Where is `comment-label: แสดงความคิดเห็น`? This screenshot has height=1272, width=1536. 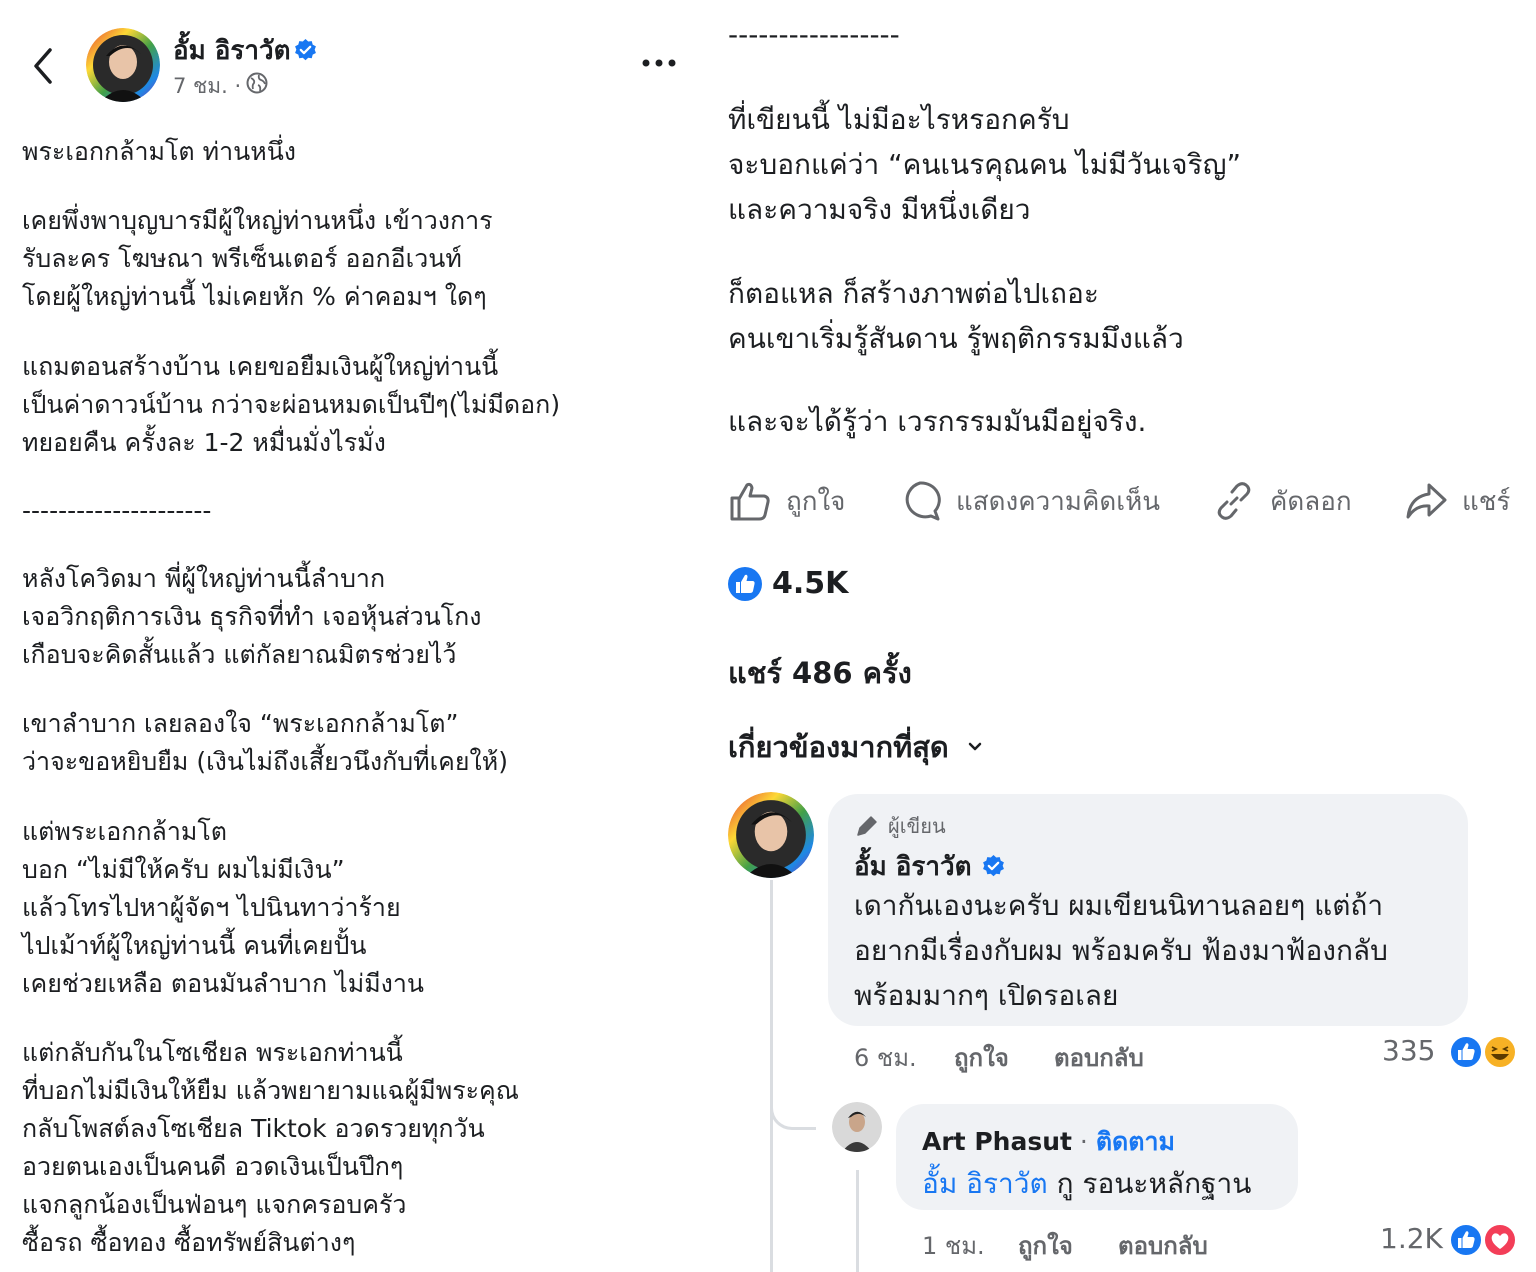
comment-label: แสดงความคิดเห็น is located at coordinates (1058, 501).